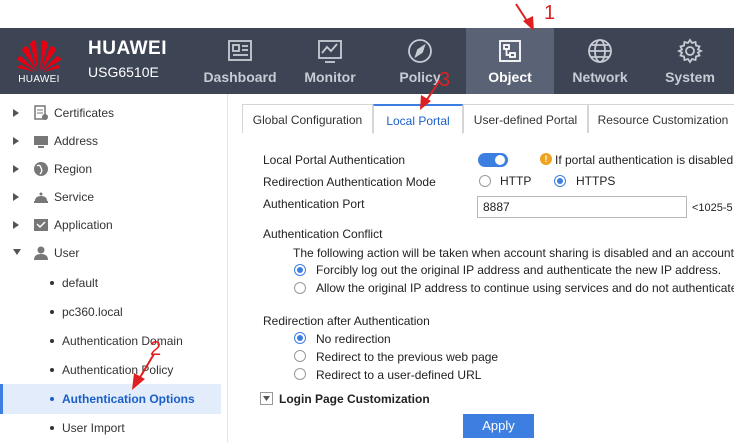 This screenshot has width=734, height=442. Describe the element at coordinates (334, 160) in the screenshot. I see `local-portal-auth-label: Local Portal Authentication` at that location.